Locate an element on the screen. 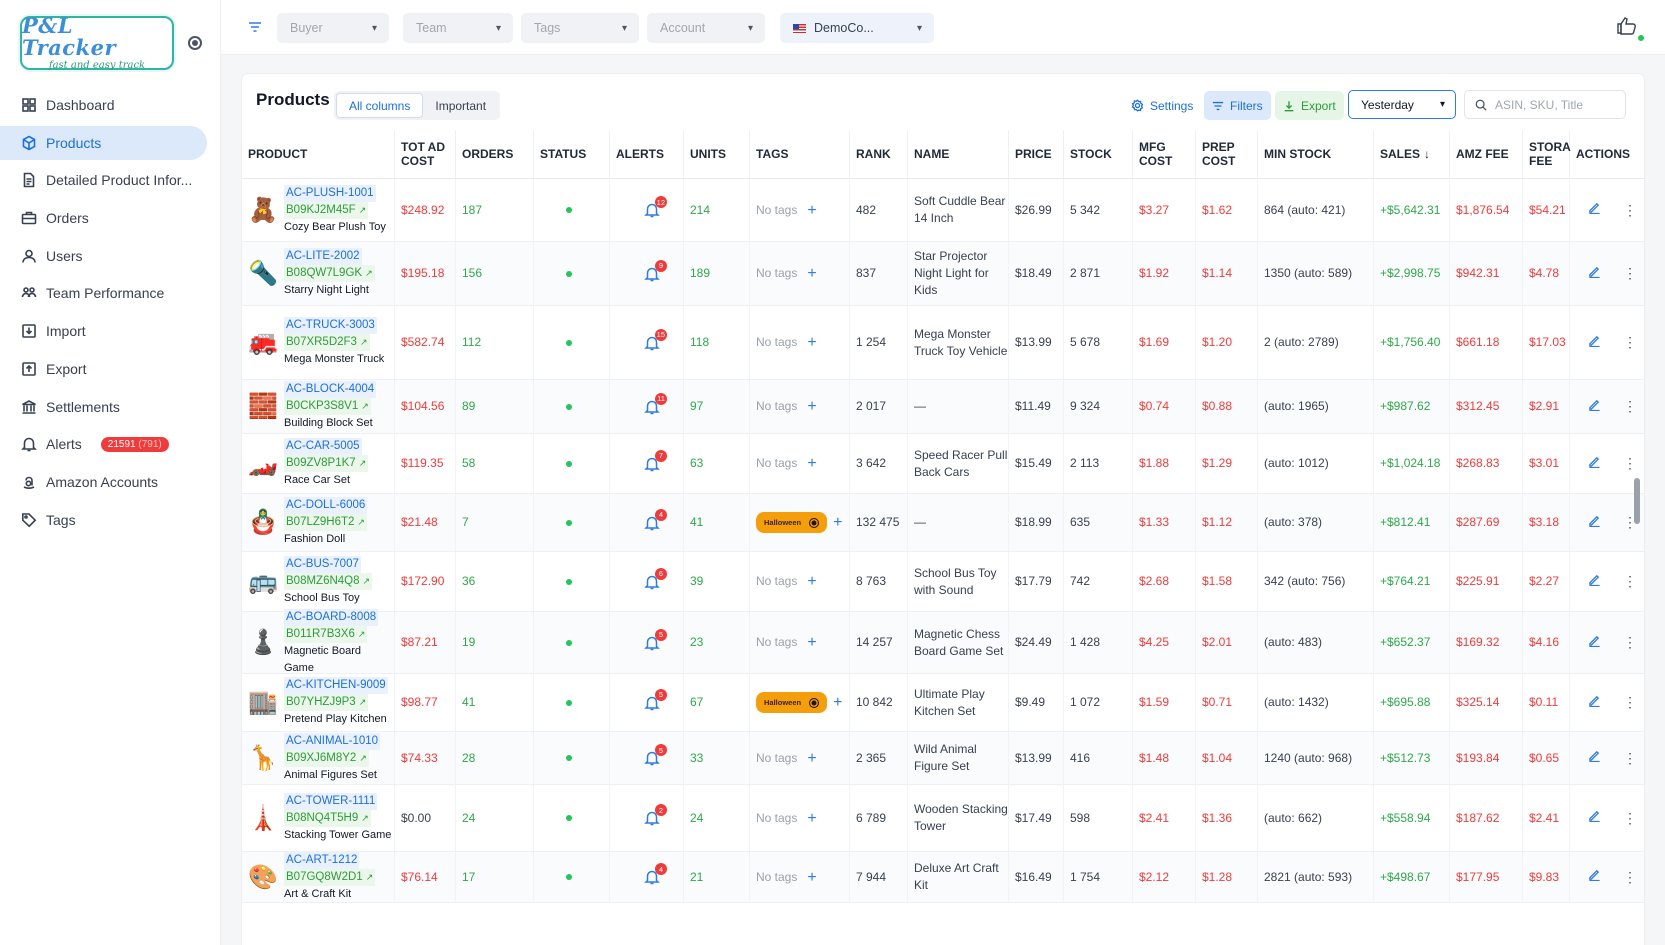  product-image: 🚌 is located at coordinates (263, 582).